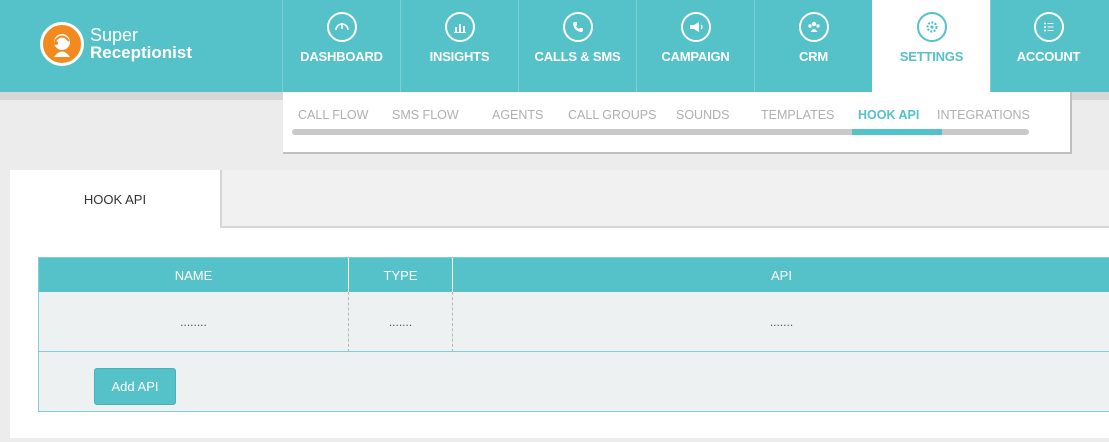 Image resolution: width=1109 pixels, height=442 pixels. What do you see at coordinates (333, 115) in the screenshot?
I see `subnav-item-call-flow: CALL FLOW` at bounding box center [333, 115].